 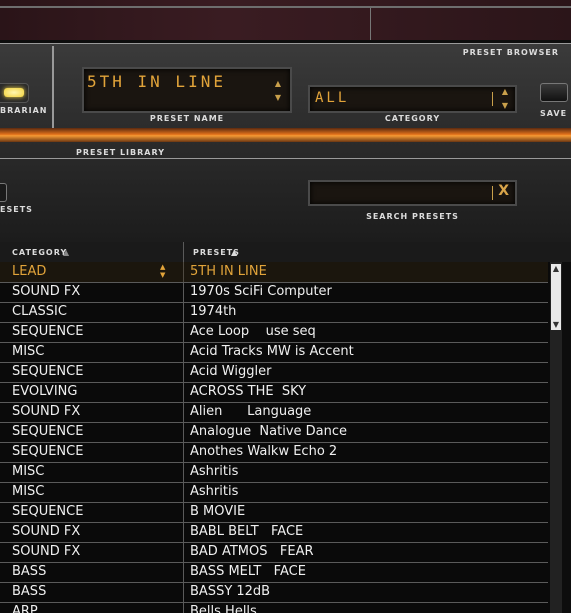 I want to click on table-row: BASS BASSY 12dB, so click(x=274, y=592).